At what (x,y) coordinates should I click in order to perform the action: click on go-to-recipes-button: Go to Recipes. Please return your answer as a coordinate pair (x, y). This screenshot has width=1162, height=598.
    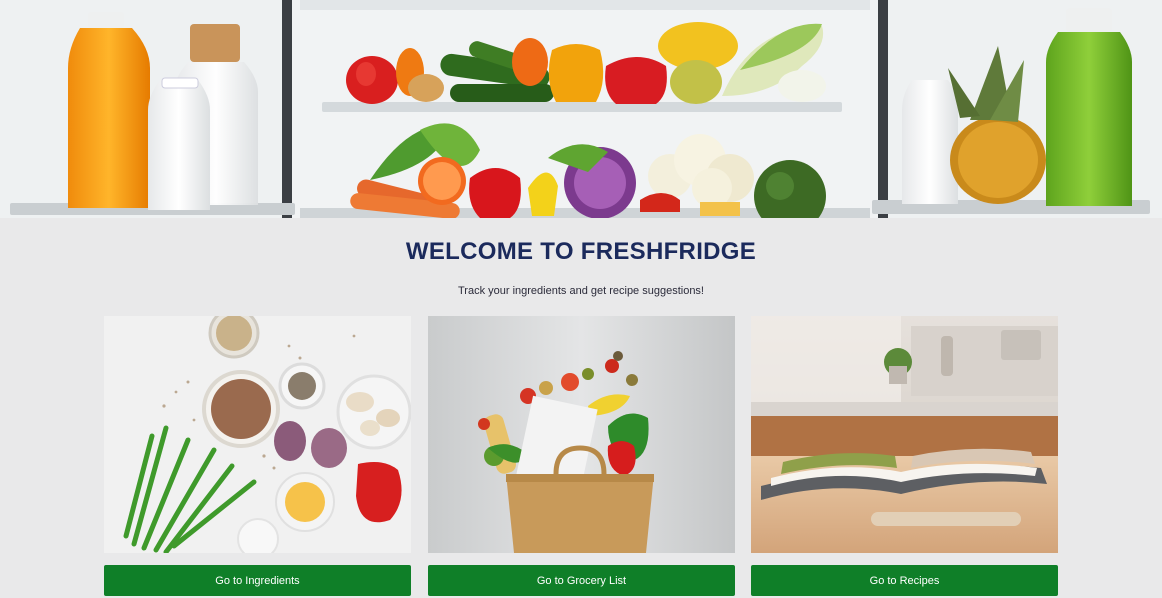
    Looking at the image, I should click on (904, 580).